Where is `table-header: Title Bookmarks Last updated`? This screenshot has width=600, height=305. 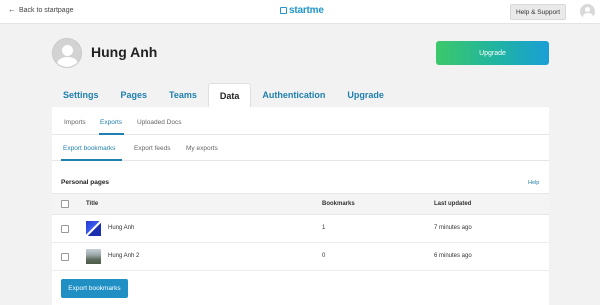
table-header: Title Bookmarks Last updated is located at coordinates (300, 204).